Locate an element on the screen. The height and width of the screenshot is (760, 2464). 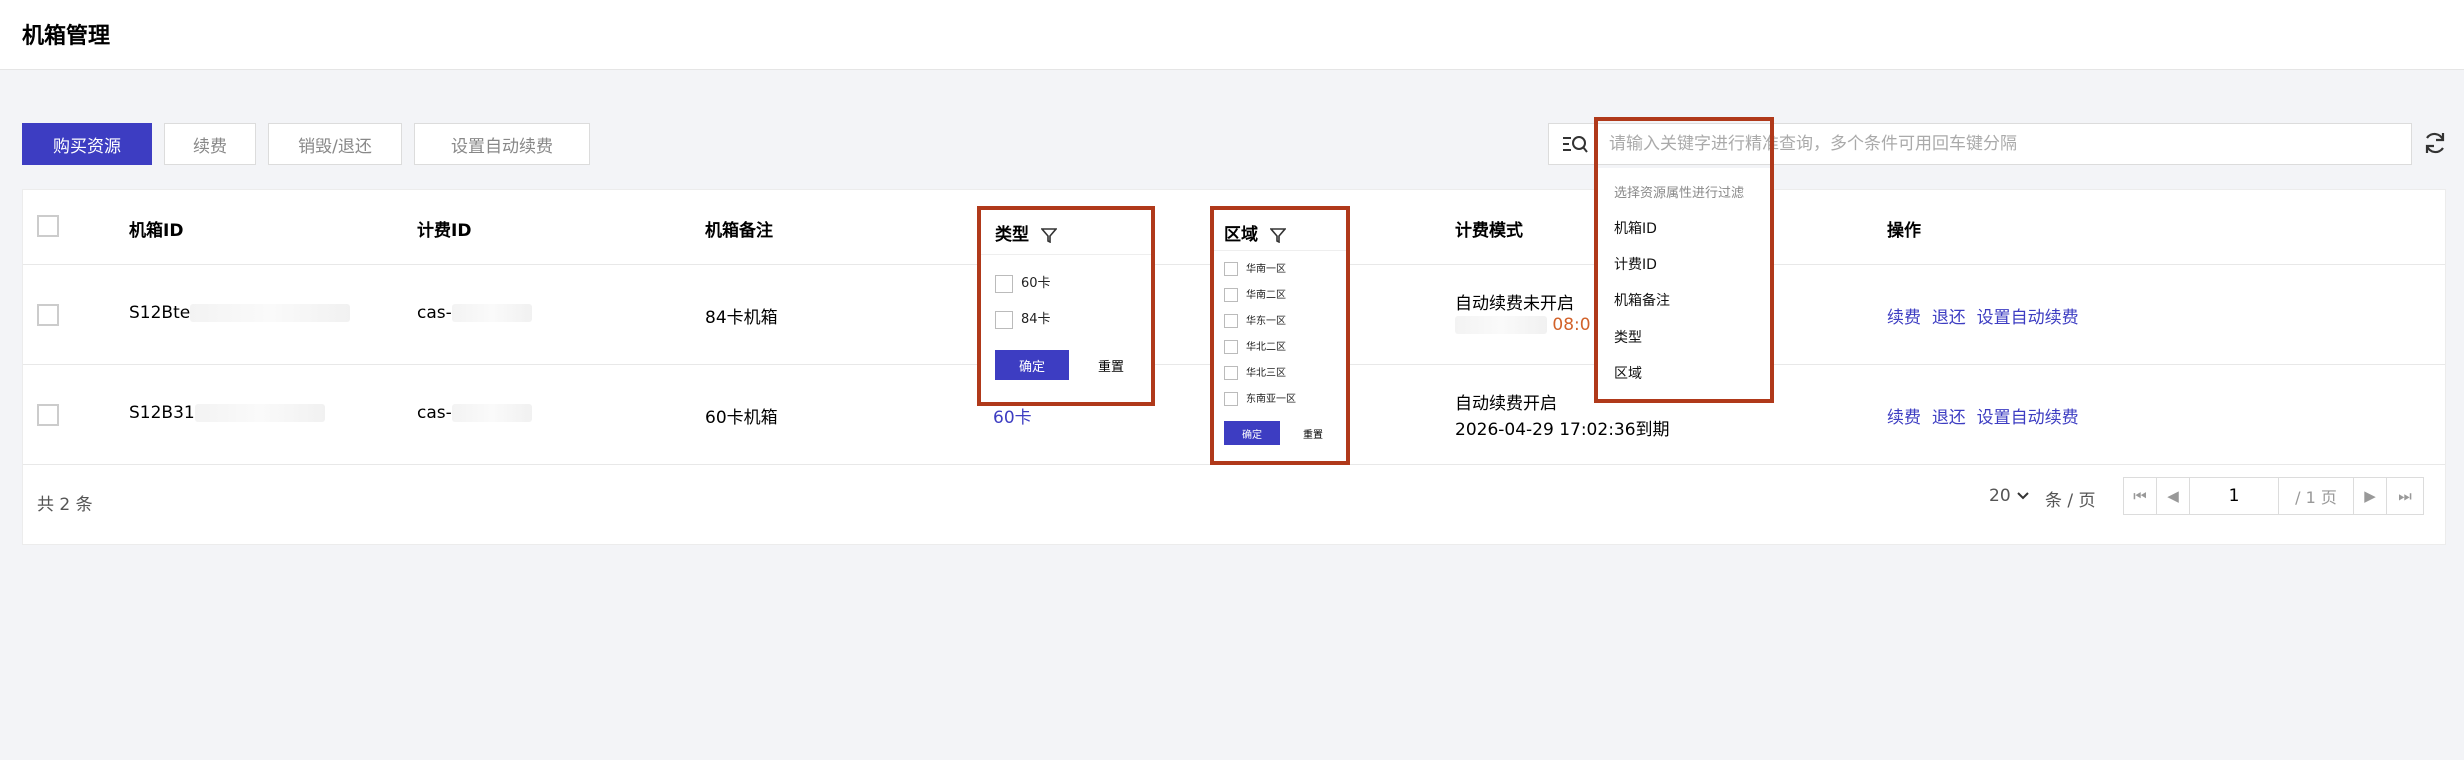
column-header-billing: 计费ID is located at coordinates (444, 231).